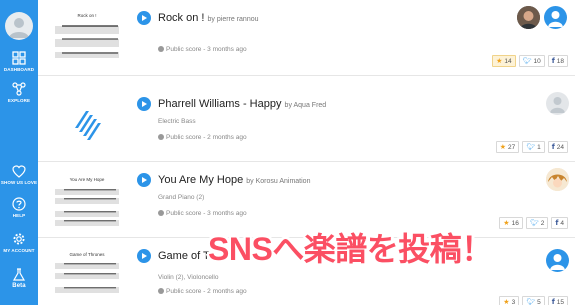 The image size is (575, 305). Describe the element at coordinates (511, 147) in the screenshot. I see `star-count: 27` at that location.